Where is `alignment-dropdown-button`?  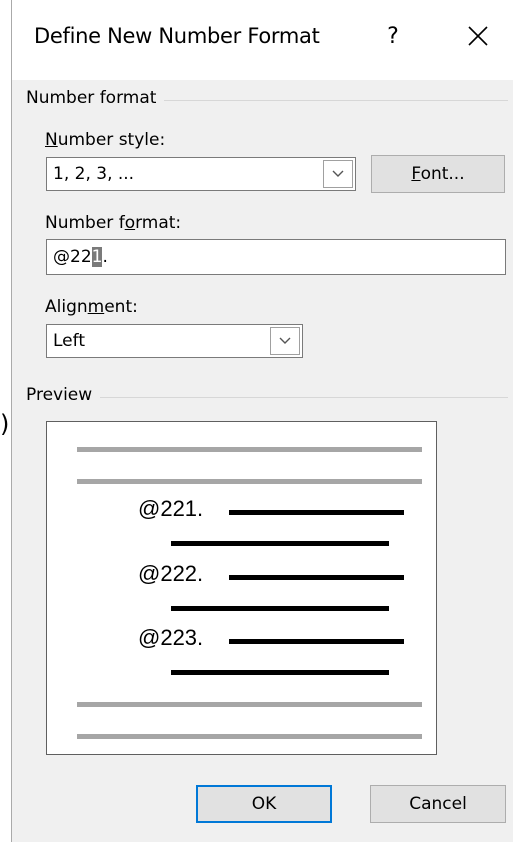 alignment-dropdown-button is located at coordinates (285, 341).